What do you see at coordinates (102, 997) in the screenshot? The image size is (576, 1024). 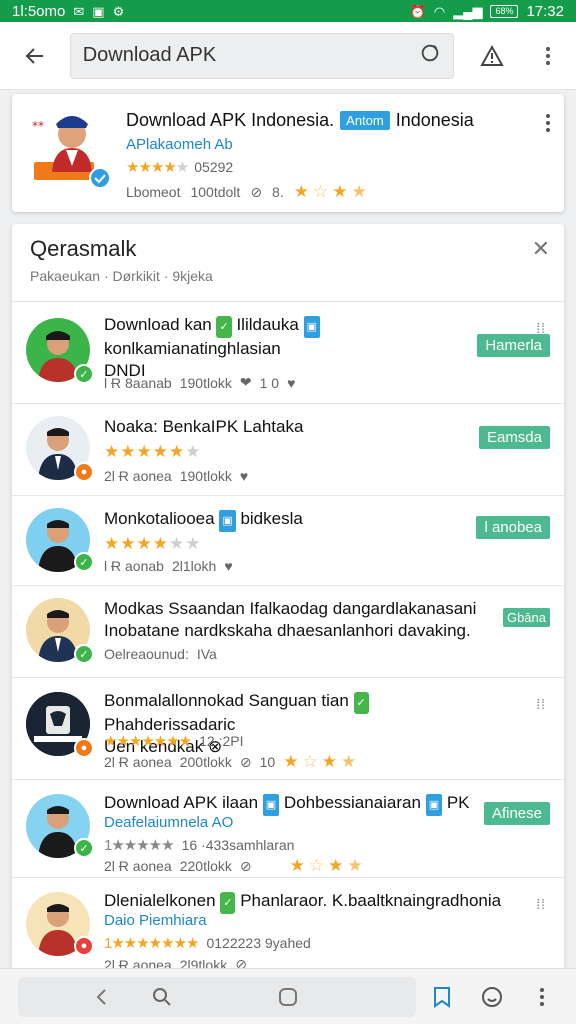 I see `nav-back-icon` at bounding box center [102, 997].